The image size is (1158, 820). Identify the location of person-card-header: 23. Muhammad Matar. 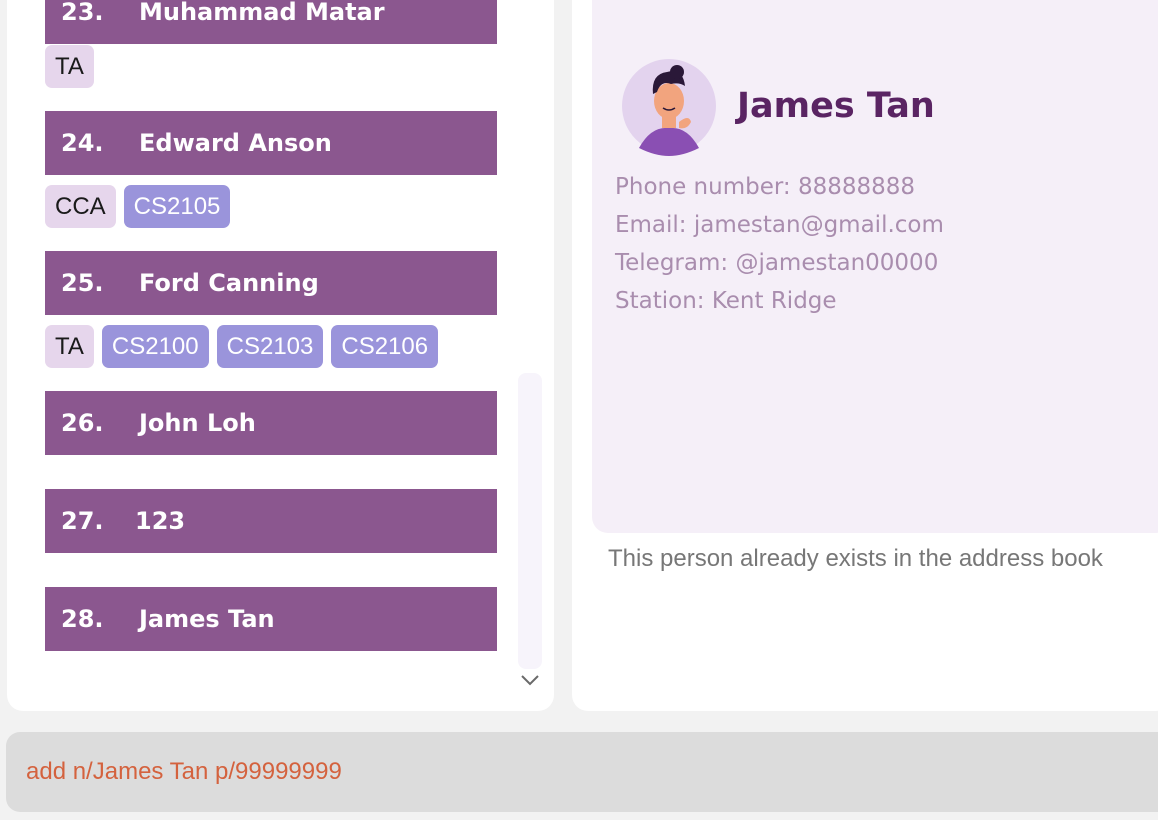
(271, 22).